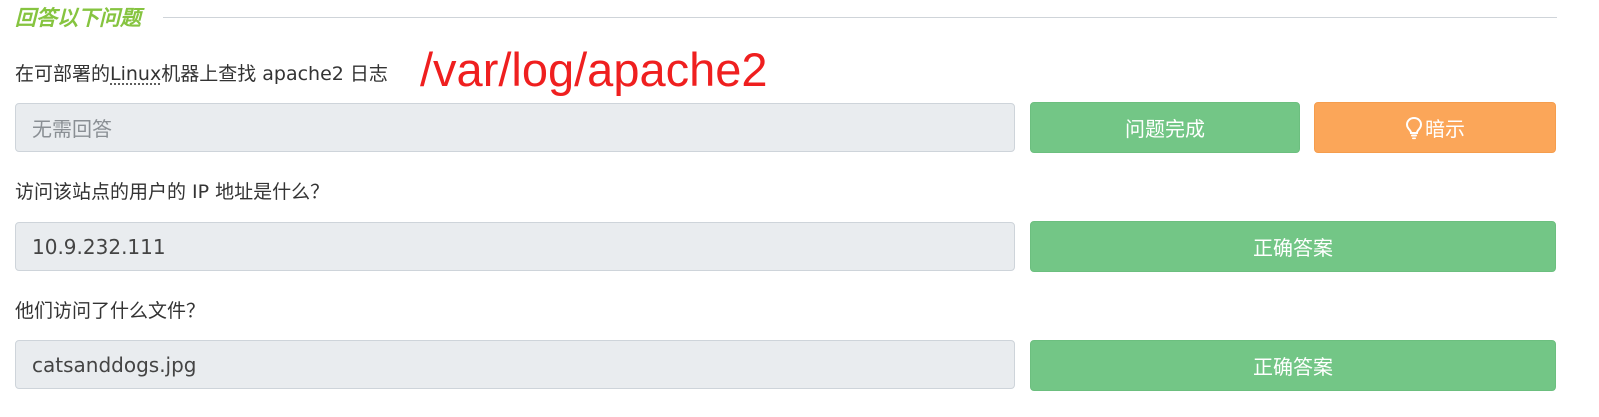 This screenshot has height=417, width=1599. I want to click on answer-2-field: 10.9.232.111, so click(515, 246).